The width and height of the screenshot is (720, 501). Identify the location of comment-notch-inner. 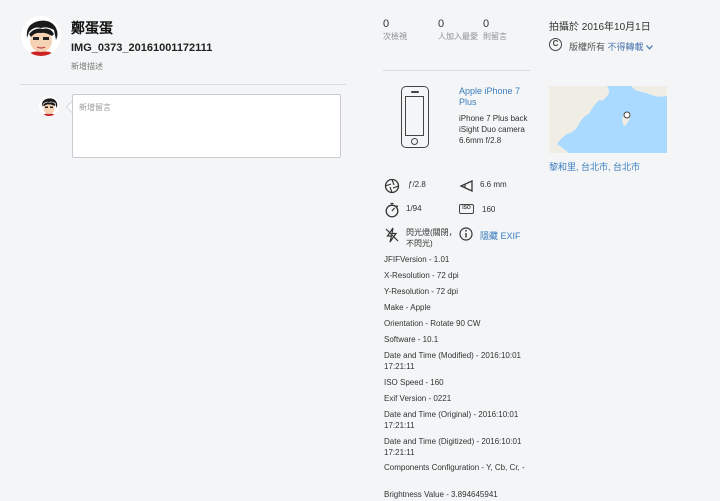
(69, 107).